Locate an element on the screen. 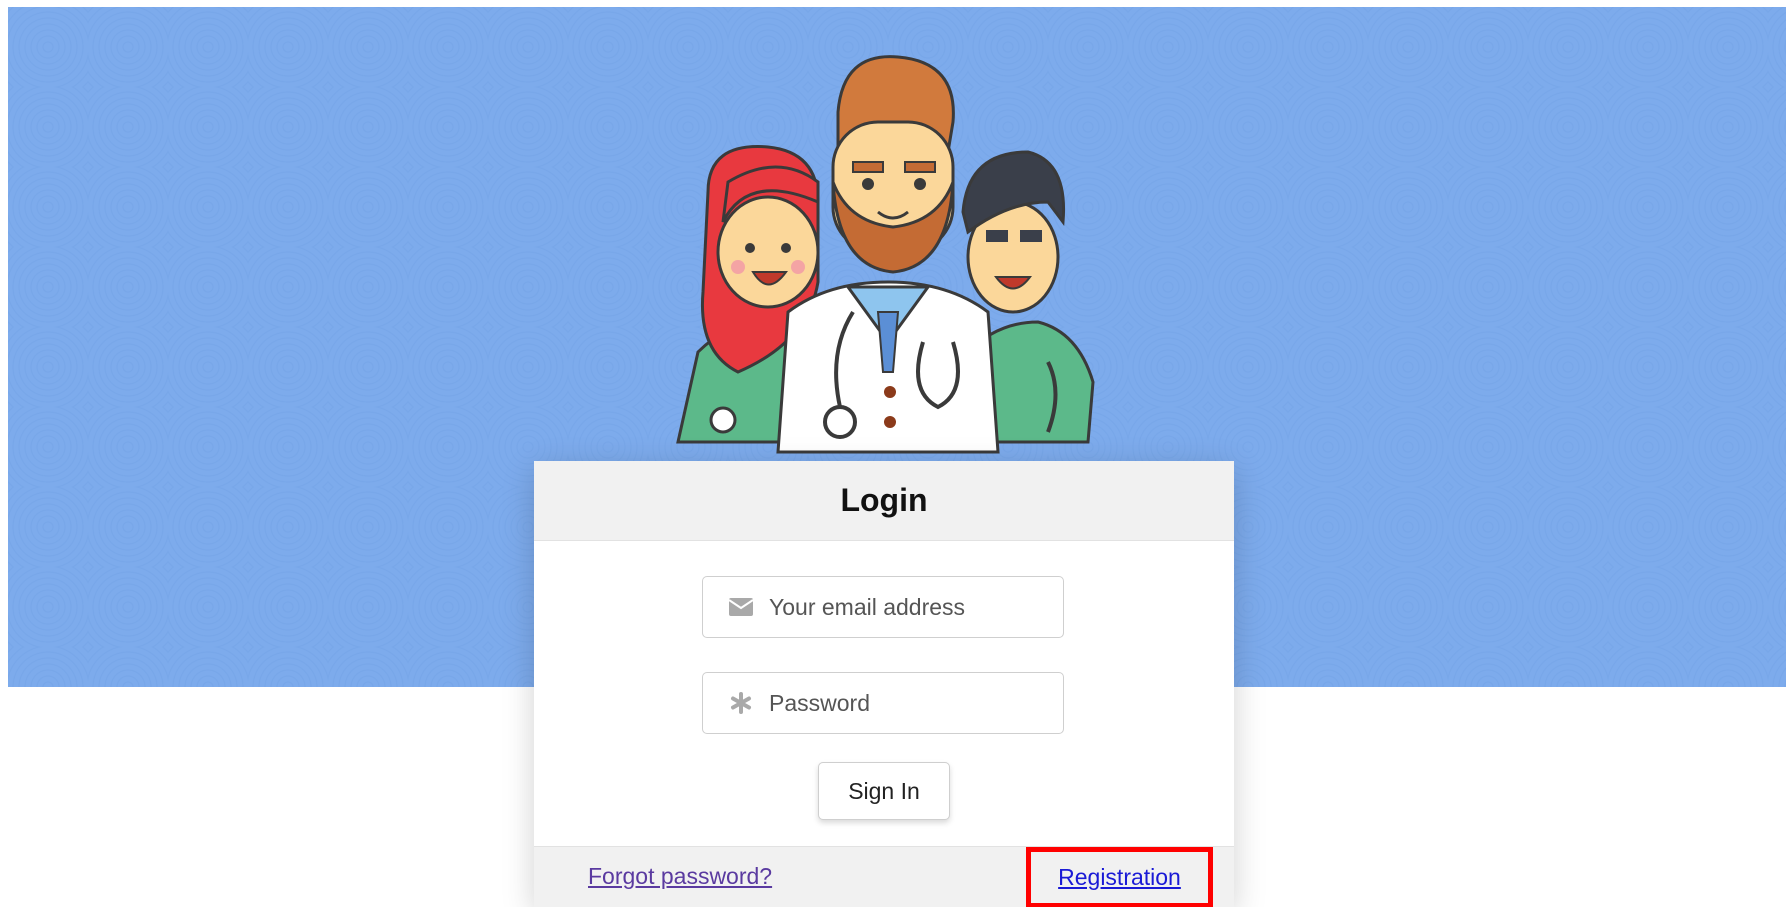  doctors-illustration is located at coordinates (885, 254).